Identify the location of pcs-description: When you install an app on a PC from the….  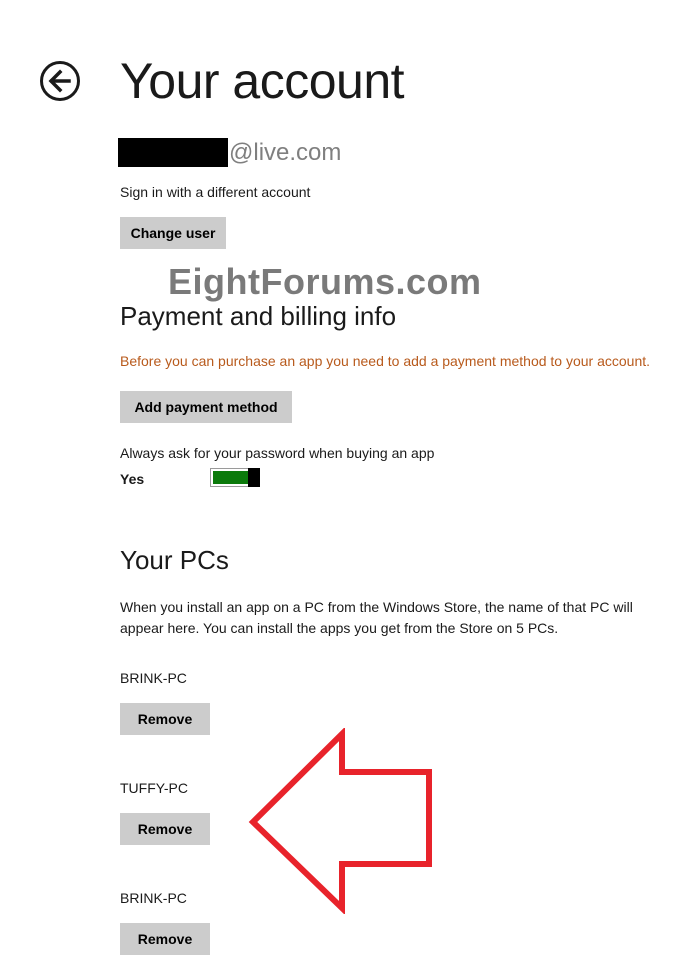
(376, 617).